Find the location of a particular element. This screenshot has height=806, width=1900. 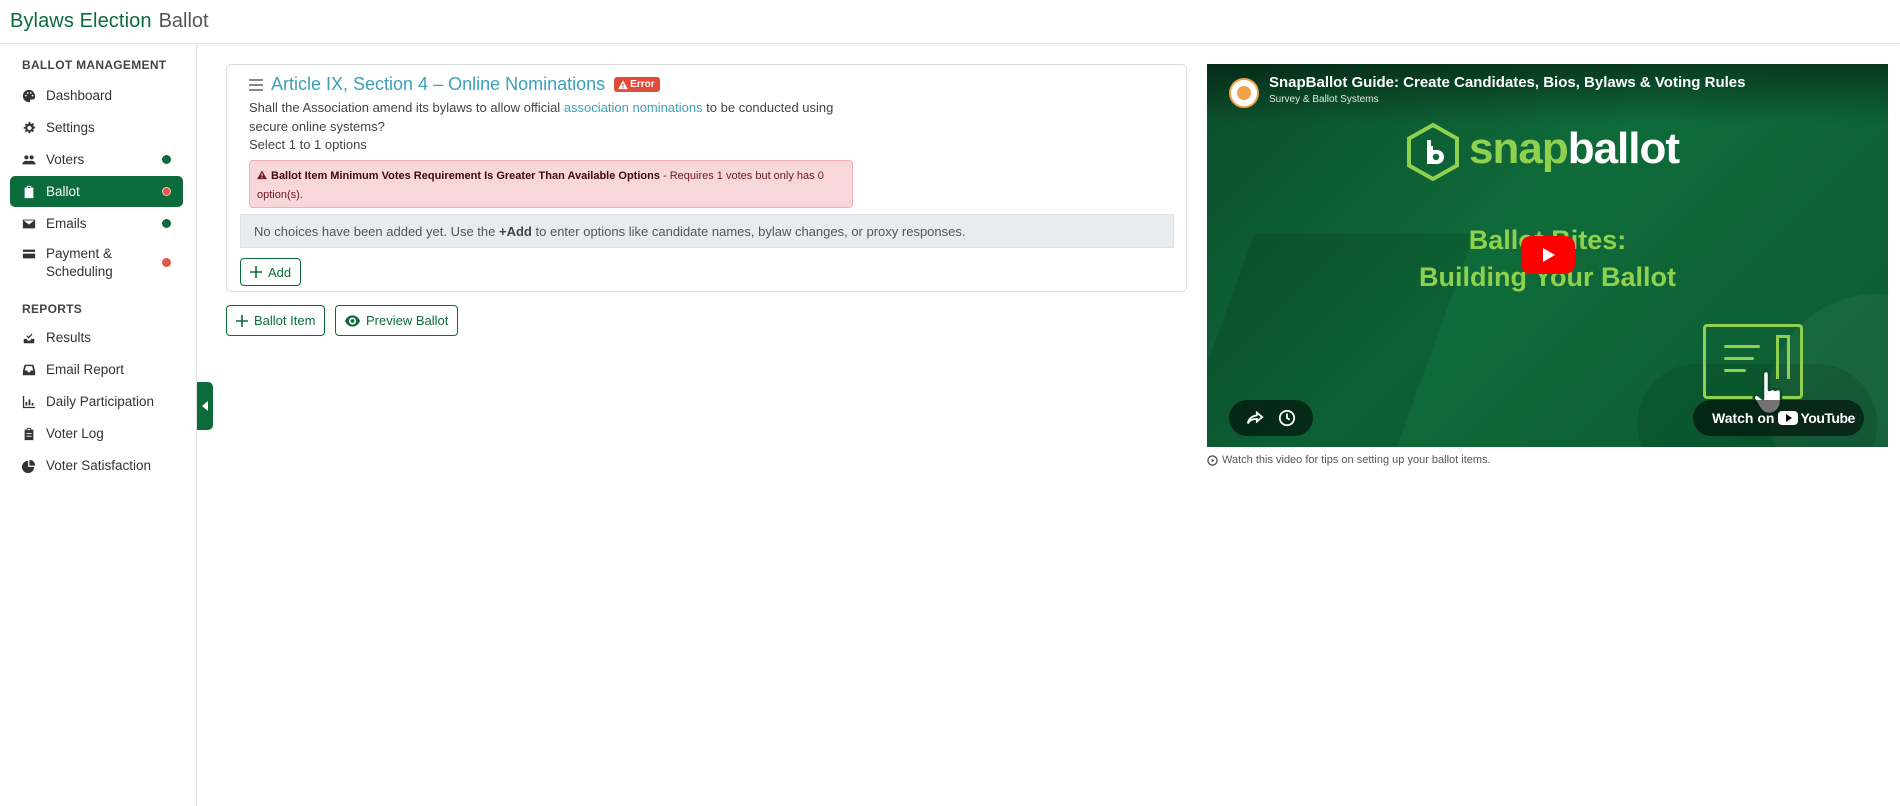

status-dot-payment is located at coordinates (166, 262).